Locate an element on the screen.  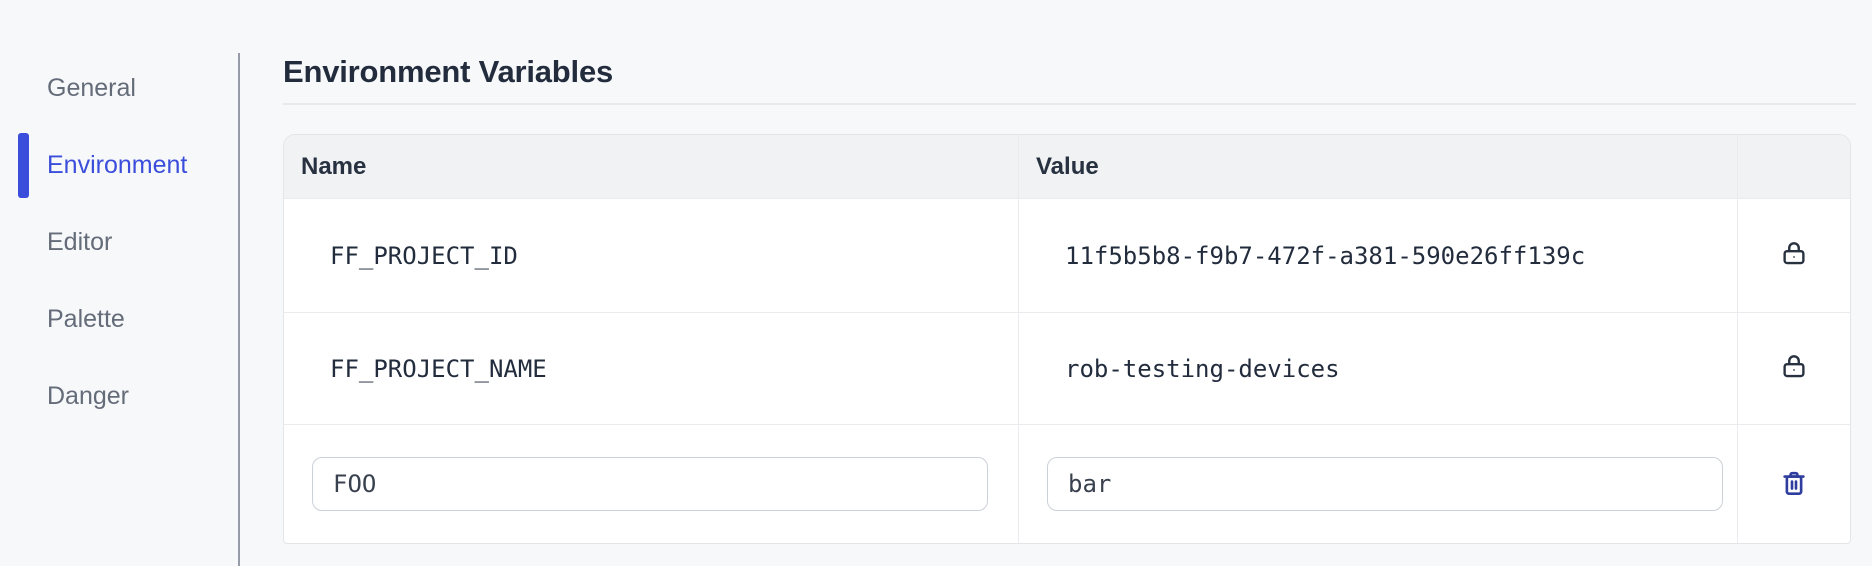
sidebar-item-general: General is located at coordinates (119, 88).